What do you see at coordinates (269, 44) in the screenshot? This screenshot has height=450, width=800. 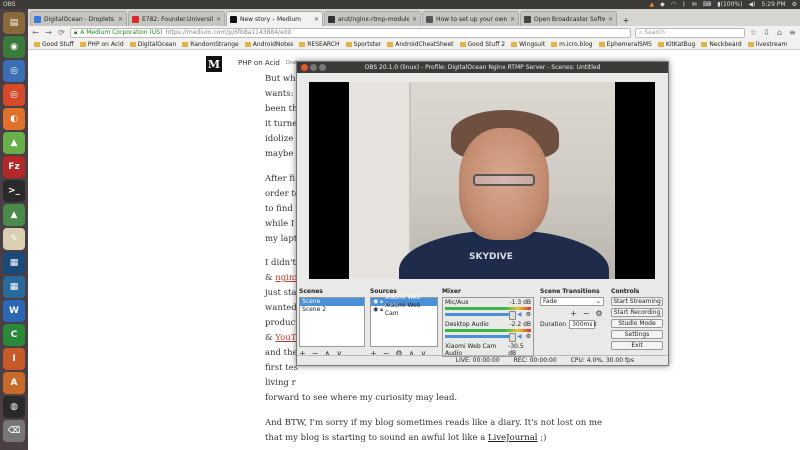 I see `bookmark-item: AndroidNotes` at bounding box center [269, 44].